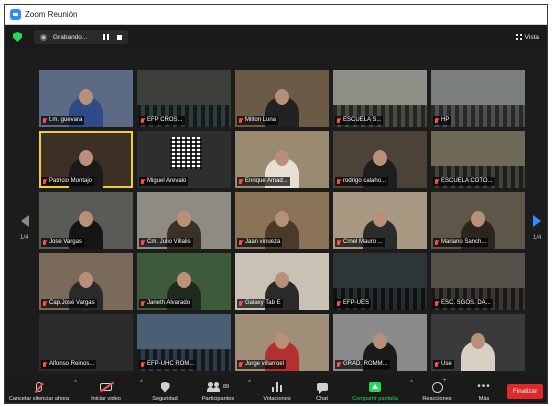  I want to click on participant-tile: Jaan vinueza, so click(282, 220).